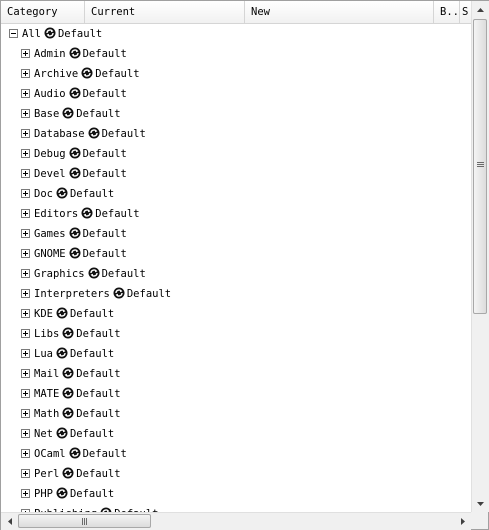 Image resolution: width=489 pixels, height=530 pixels. I want to click on tree-row: GNOME Default, so click(74, 254).